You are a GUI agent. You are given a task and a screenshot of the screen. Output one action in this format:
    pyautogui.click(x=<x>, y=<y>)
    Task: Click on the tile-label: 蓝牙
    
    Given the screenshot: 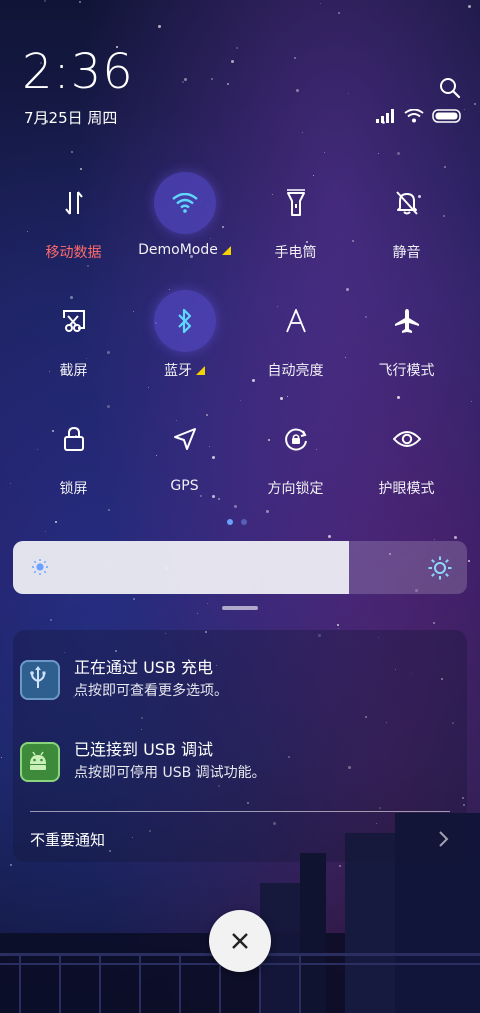 What is the action you would take?
    pyautogui.click(x=178, y=371)
    